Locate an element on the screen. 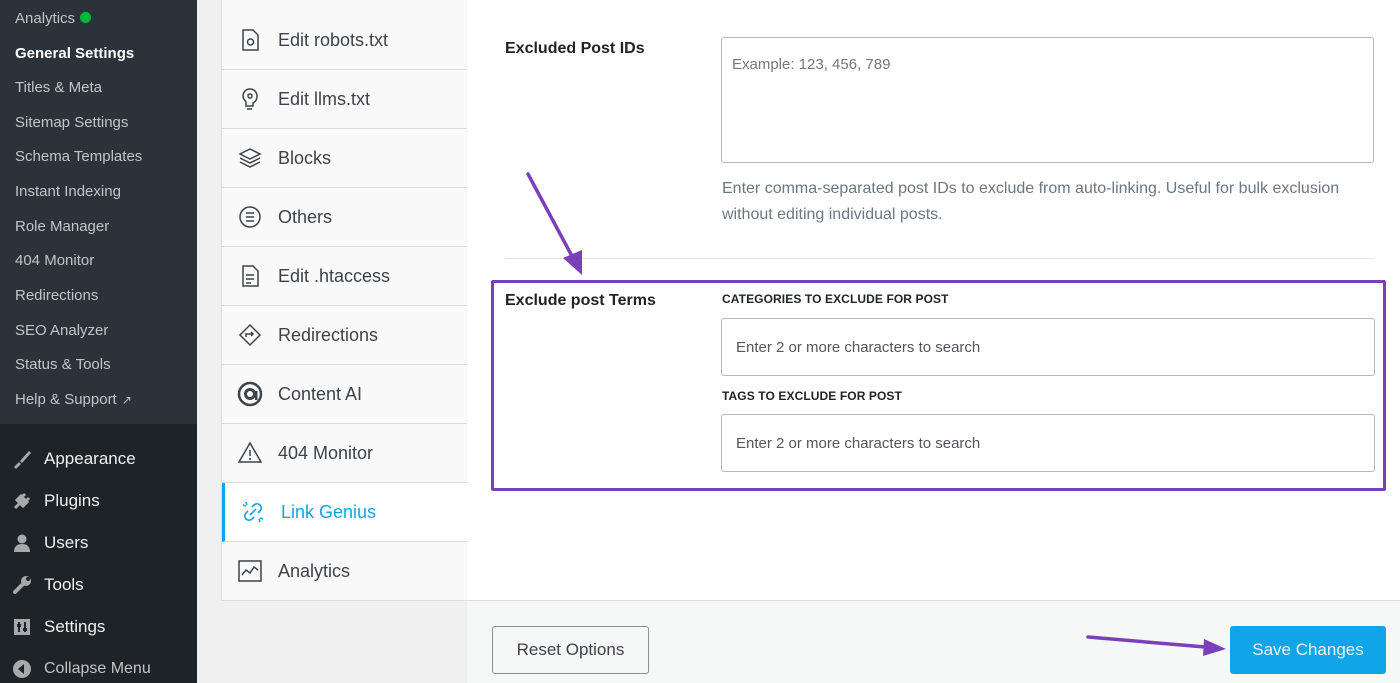 The width and height of the screenshot is (1400, 683). menu-item-appearance: Appearance is located at coordinates (98, 459).